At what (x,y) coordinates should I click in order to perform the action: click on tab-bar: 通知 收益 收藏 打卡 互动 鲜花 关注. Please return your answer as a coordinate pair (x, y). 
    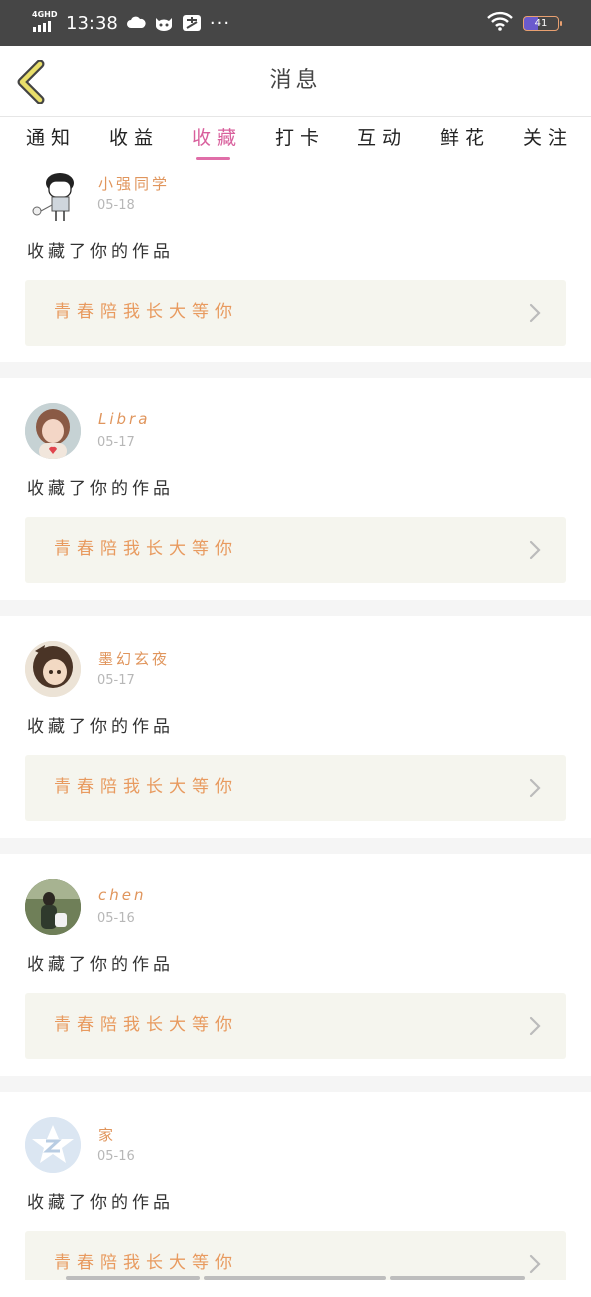
    Looking at the image, I should click on (295, 140).